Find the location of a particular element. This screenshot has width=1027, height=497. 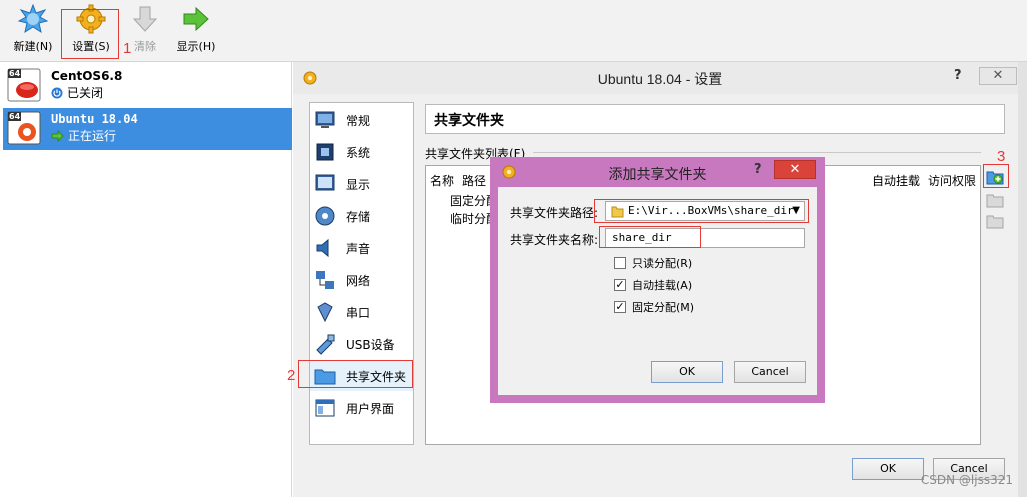

running-arrow-icon is located at coordinates (57, 135).